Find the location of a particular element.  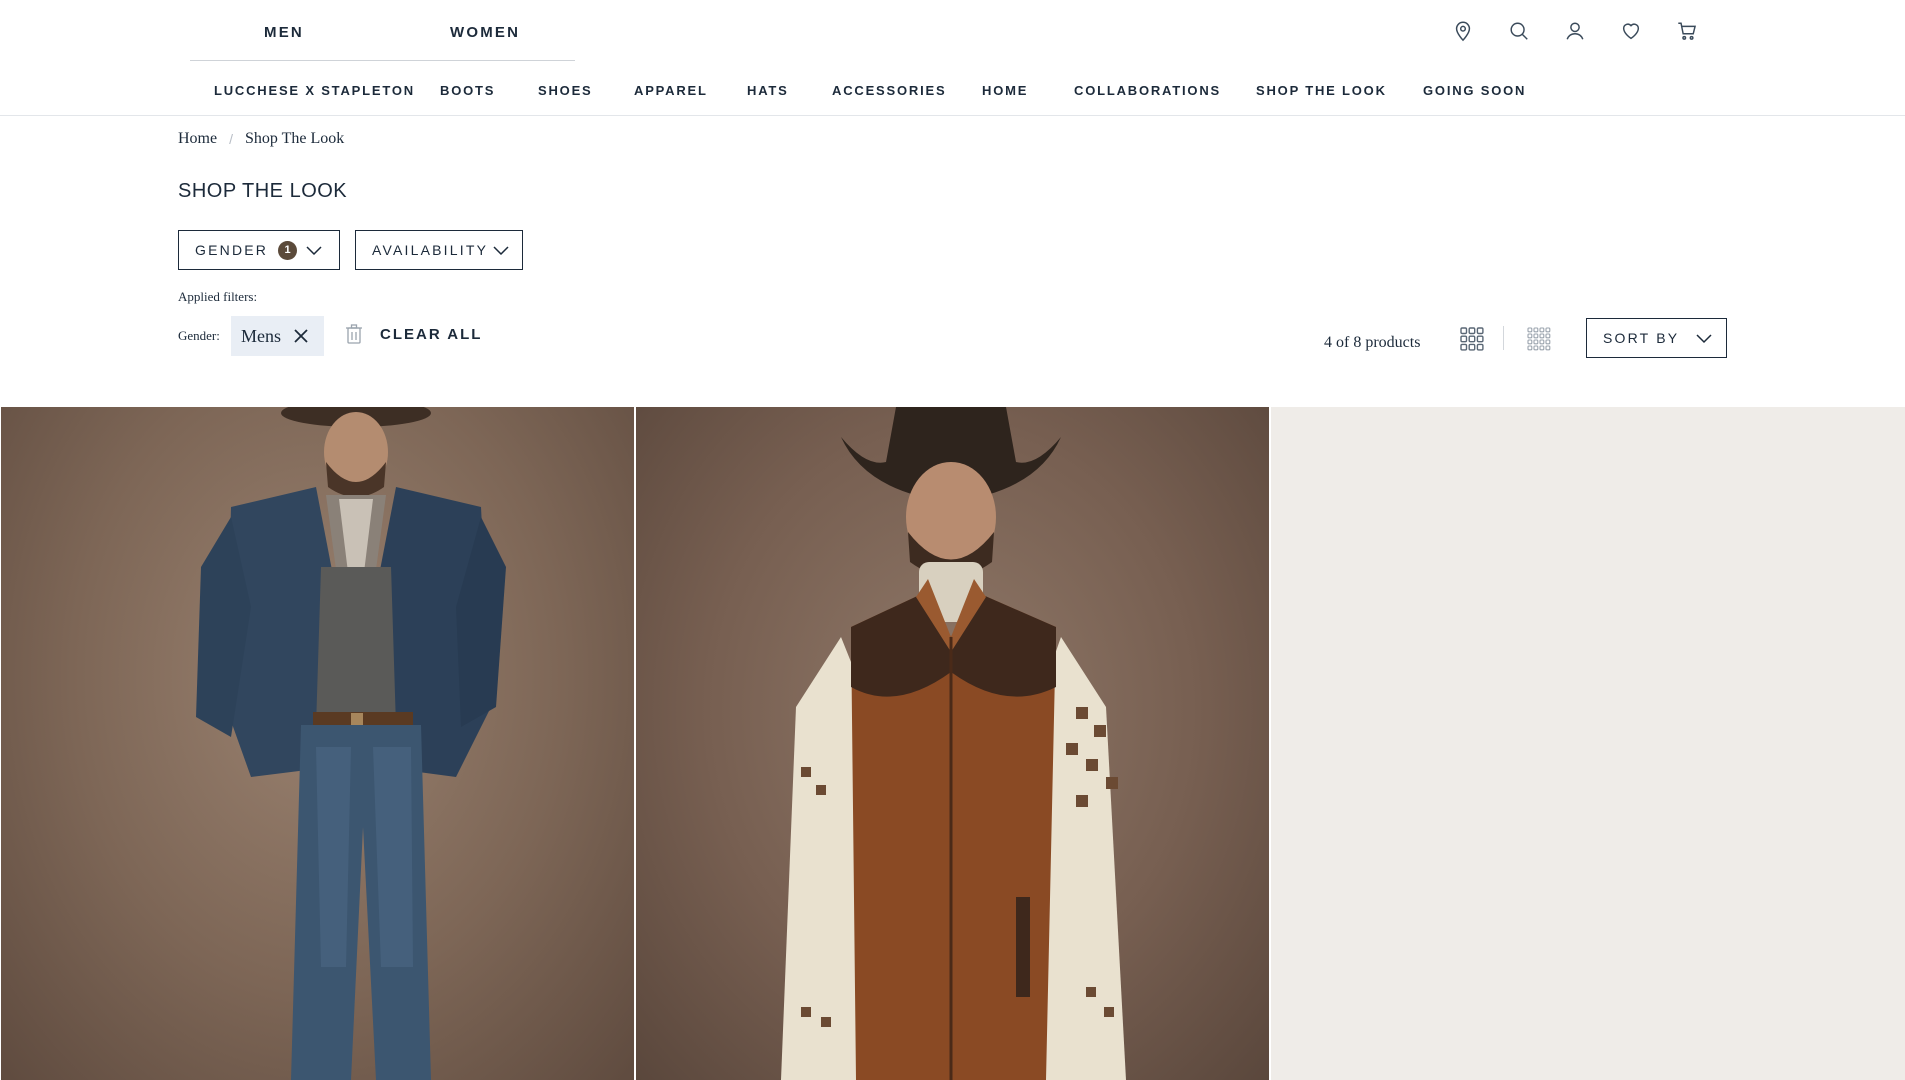

cart-icon is located at coordinates (1687, 31).